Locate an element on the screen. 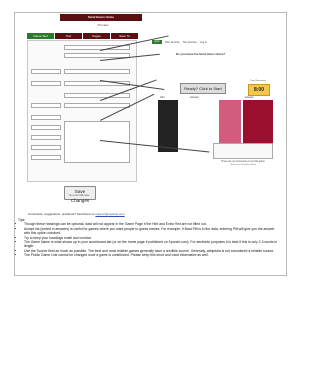 This screenshot has height=386, width=320. quiz-badge: Quiz is located at coordinates (157, 42).